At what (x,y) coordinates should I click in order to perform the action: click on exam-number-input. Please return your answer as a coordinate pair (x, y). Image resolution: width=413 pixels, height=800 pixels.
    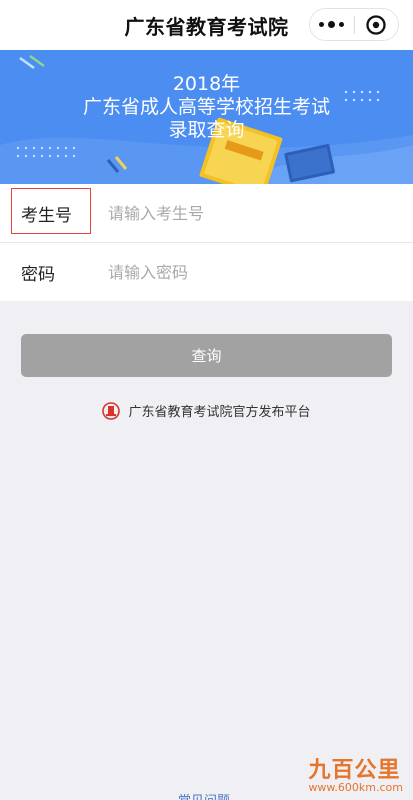
    Looking at the image, I should click on (253, 213).